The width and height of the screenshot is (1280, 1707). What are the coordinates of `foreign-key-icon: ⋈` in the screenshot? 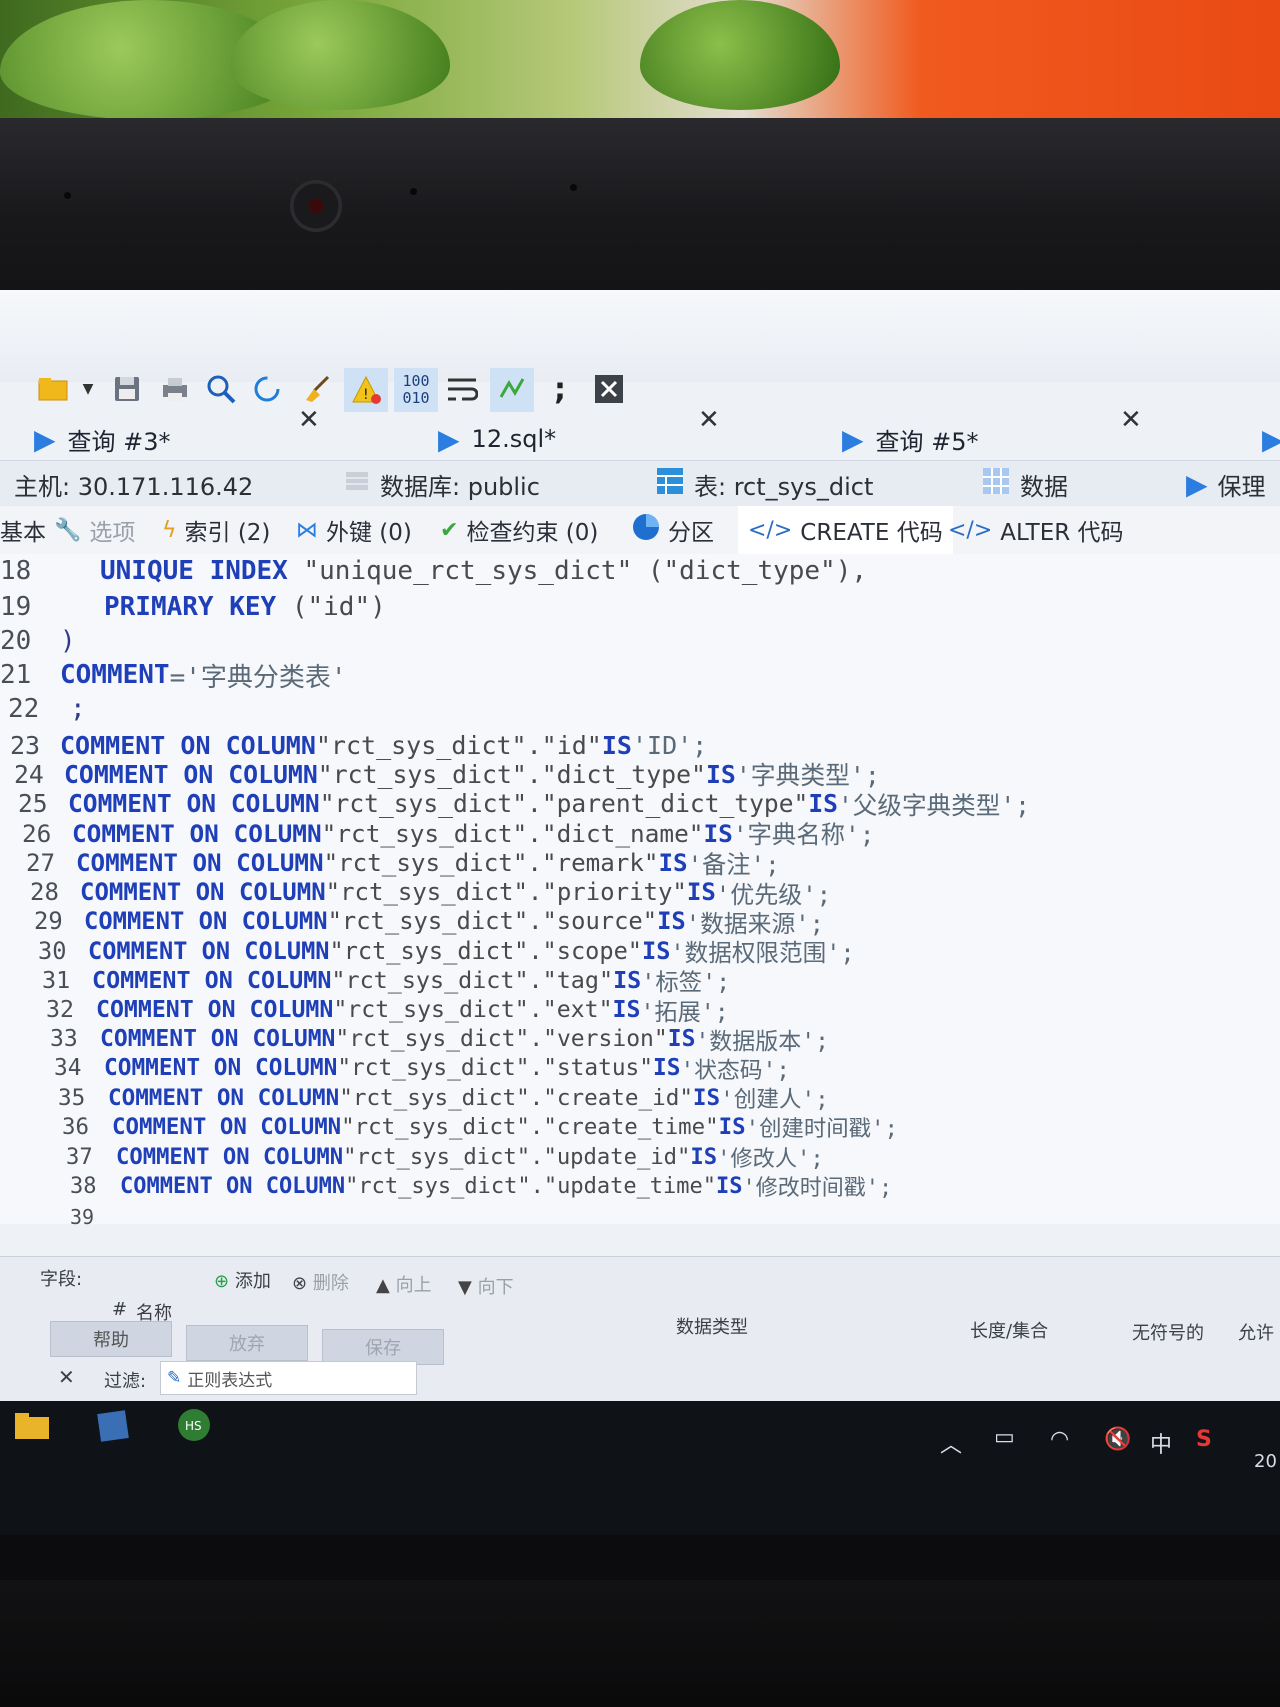 It's located at (307, 530).